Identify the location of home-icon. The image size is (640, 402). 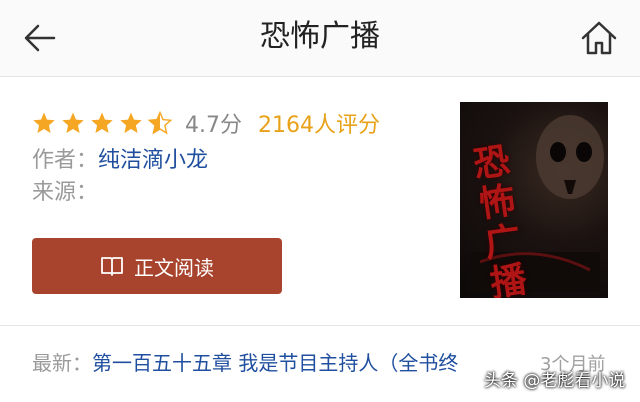
(599, 38).